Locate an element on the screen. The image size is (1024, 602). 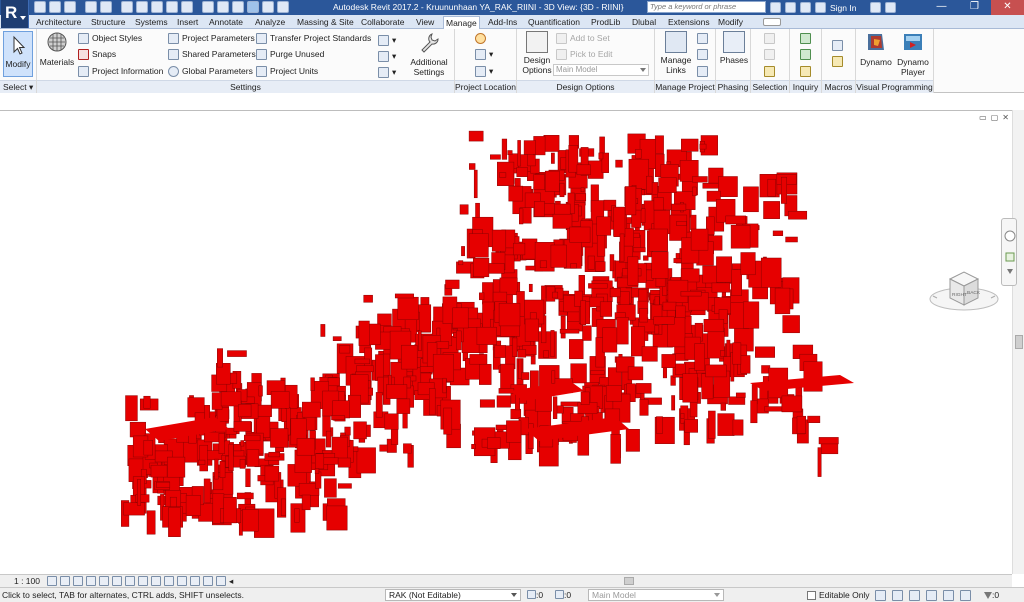
project-units-button: Project Units is located at coordinates (287, 71).